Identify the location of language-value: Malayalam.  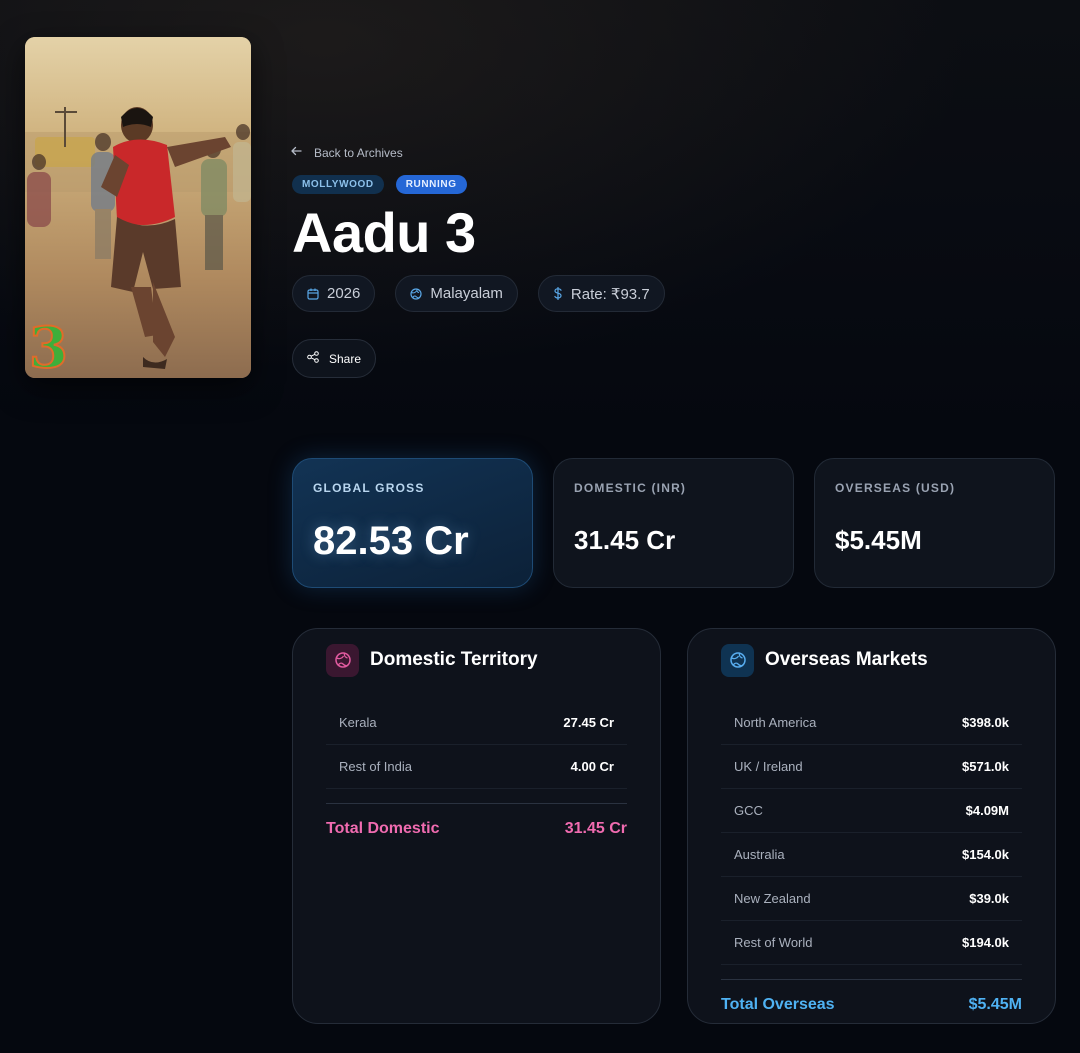
(466, 293).